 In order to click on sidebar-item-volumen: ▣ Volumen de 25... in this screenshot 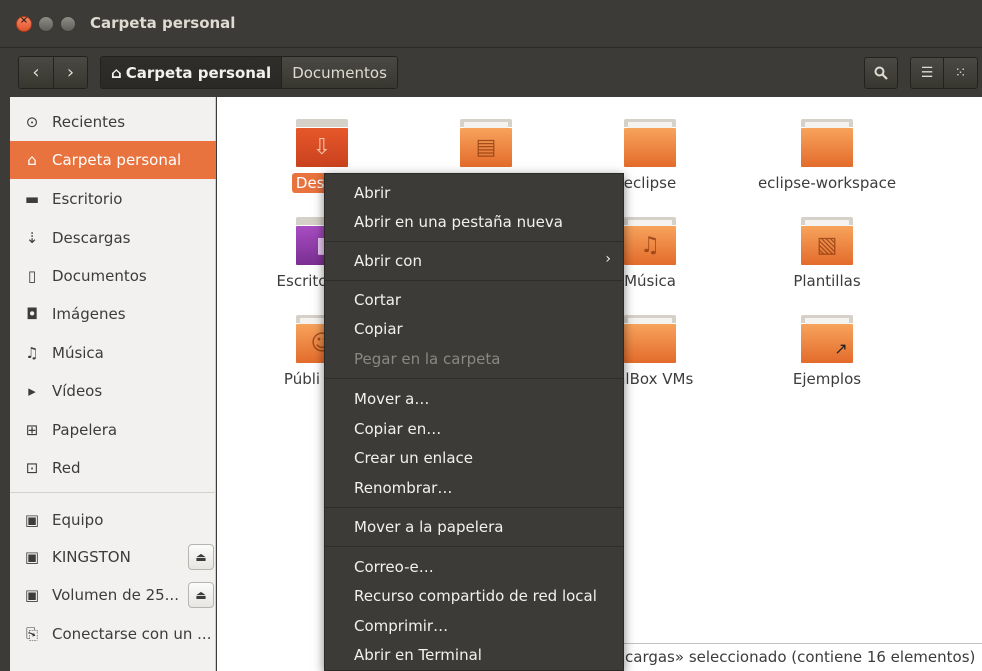, I will do `click(113, 595)`.